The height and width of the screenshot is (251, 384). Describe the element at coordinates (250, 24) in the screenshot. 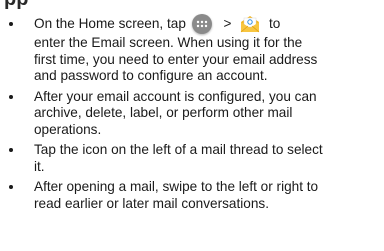

I see `email-icon` at that location.